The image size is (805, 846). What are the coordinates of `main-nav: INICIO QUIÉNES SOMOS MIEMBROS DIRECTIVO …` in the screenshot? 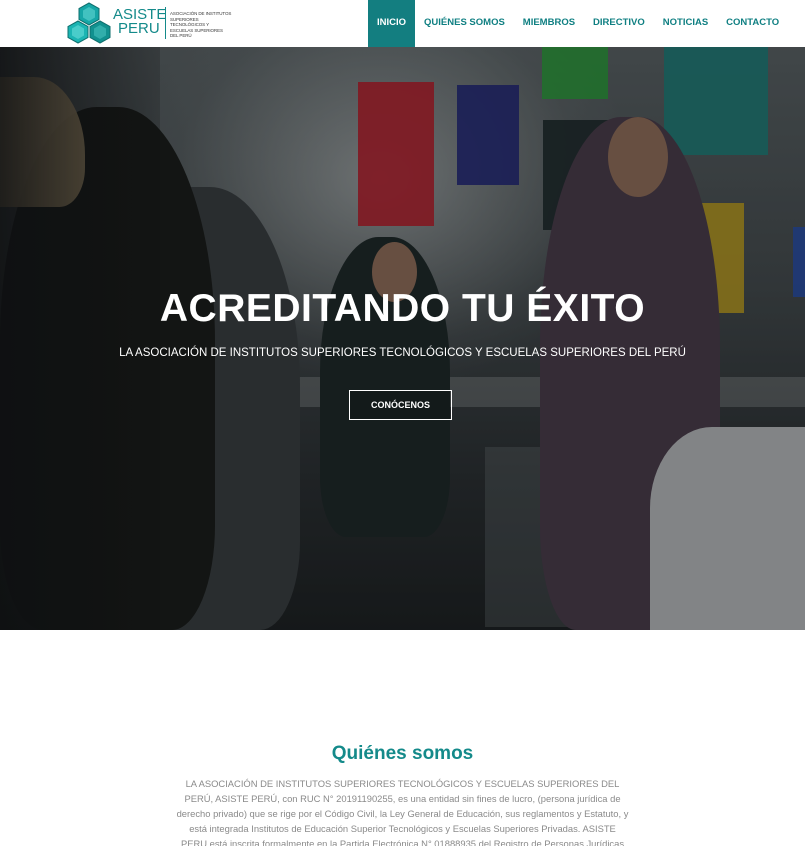 It's located at (578, 23).